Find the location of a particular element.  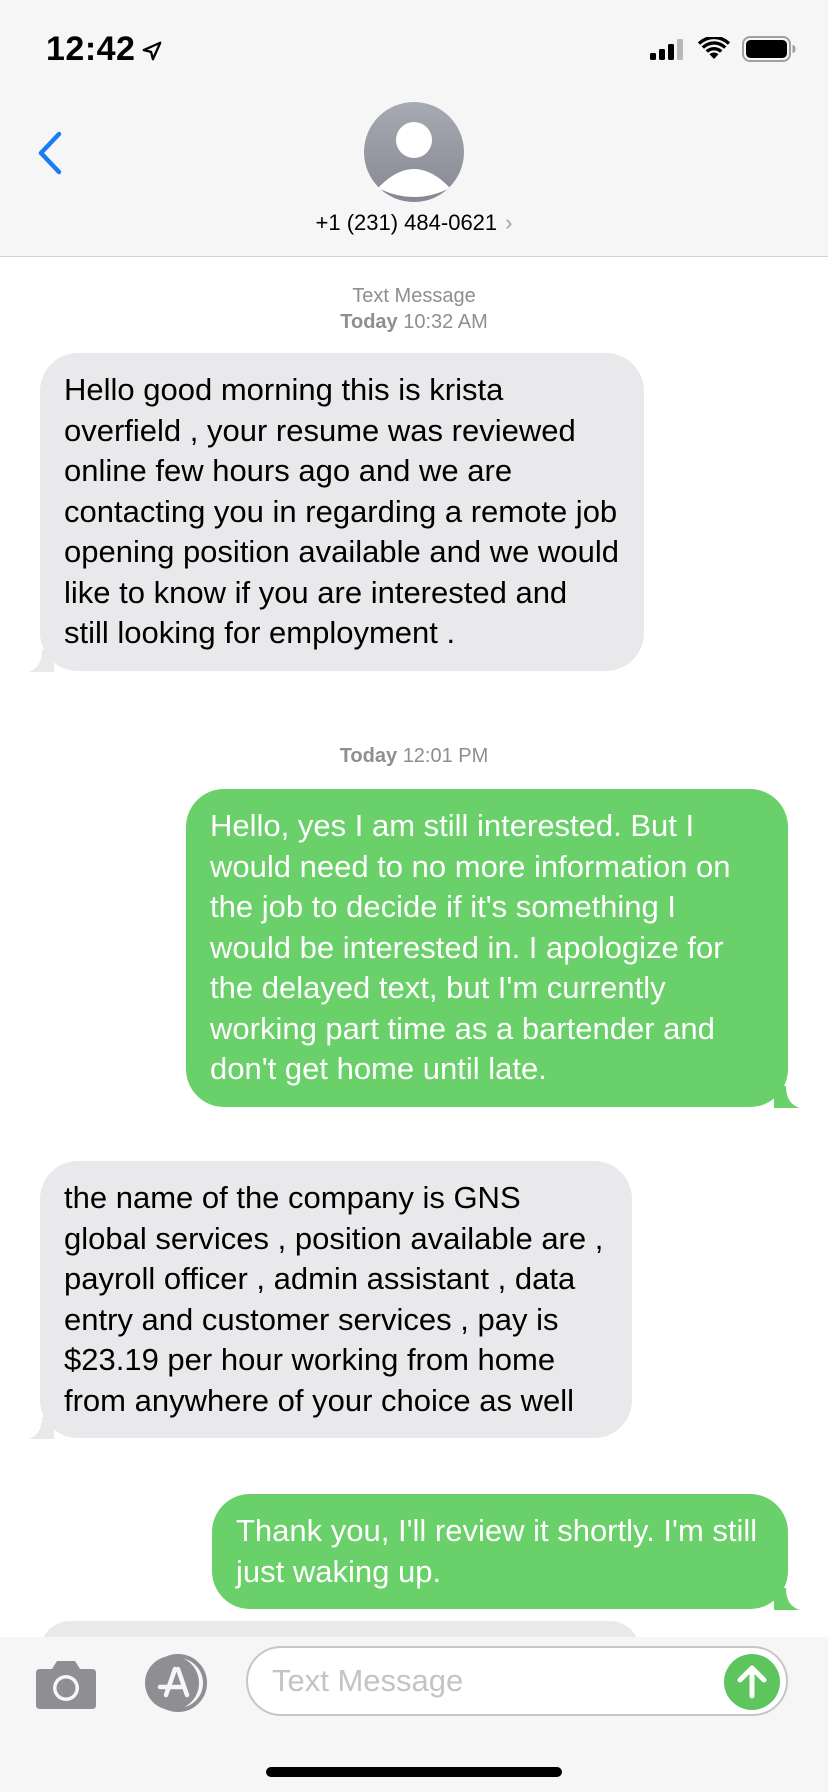

send-button is located at coordinates (752, 1682).